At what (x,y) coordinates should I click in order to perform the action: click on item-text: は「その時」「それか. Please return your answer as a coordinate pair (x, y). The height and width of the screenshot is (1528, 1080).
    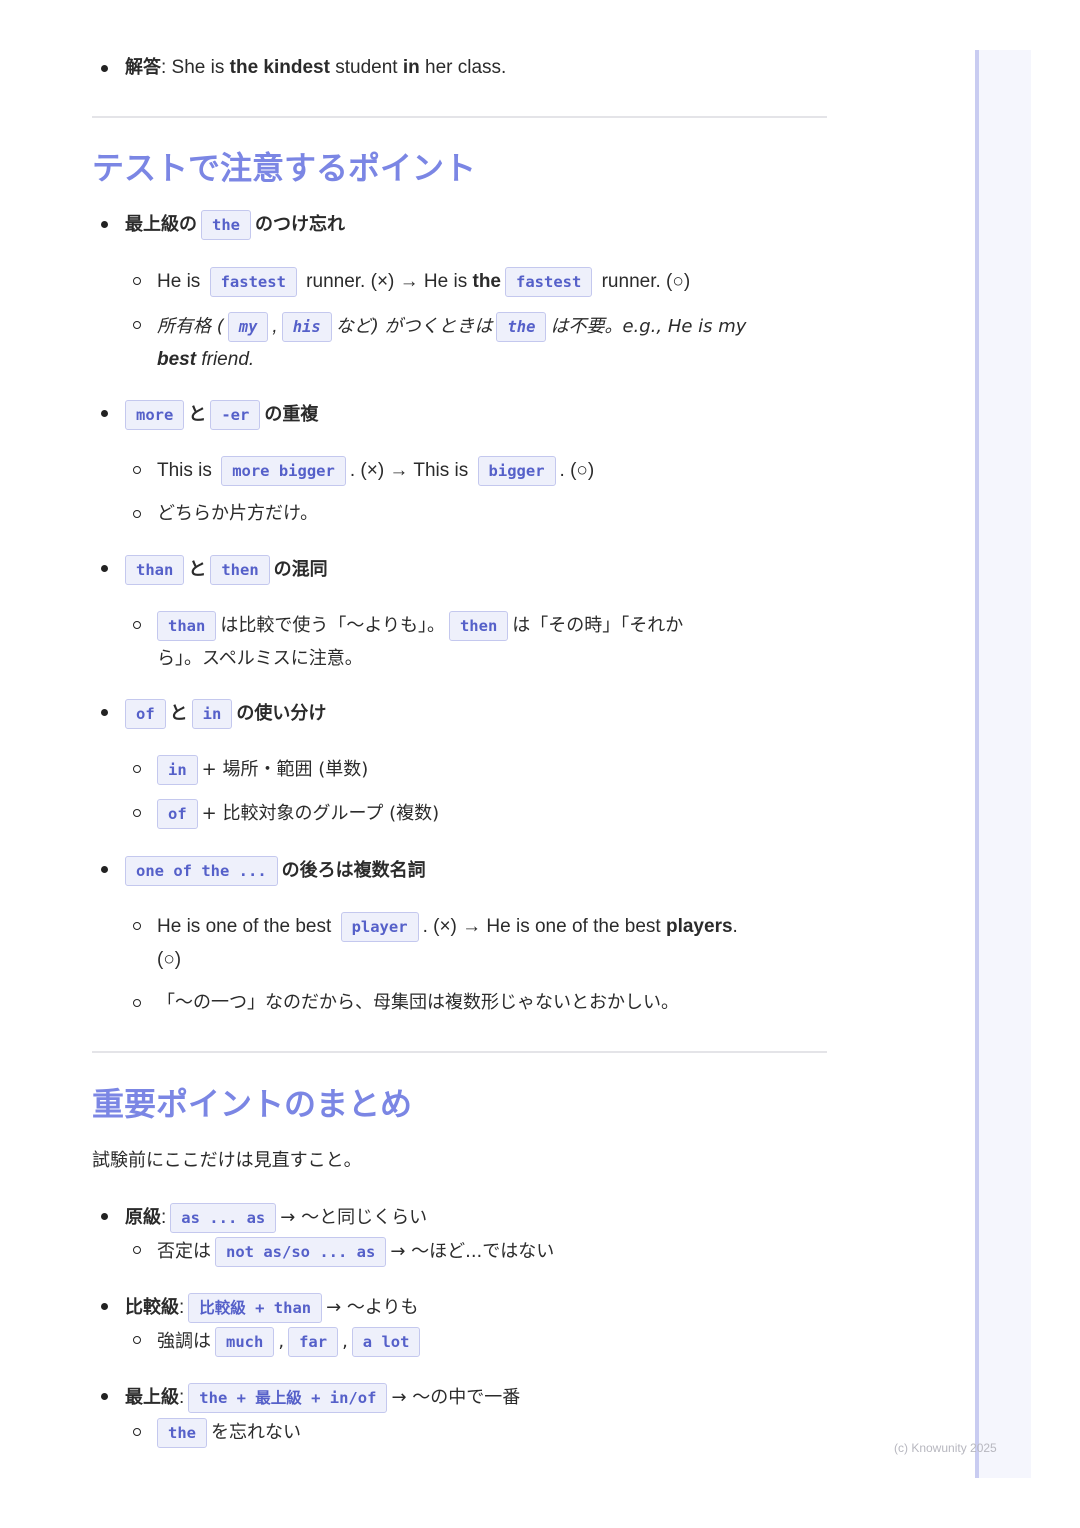
    Looking at the image, I should click on (598, 625).